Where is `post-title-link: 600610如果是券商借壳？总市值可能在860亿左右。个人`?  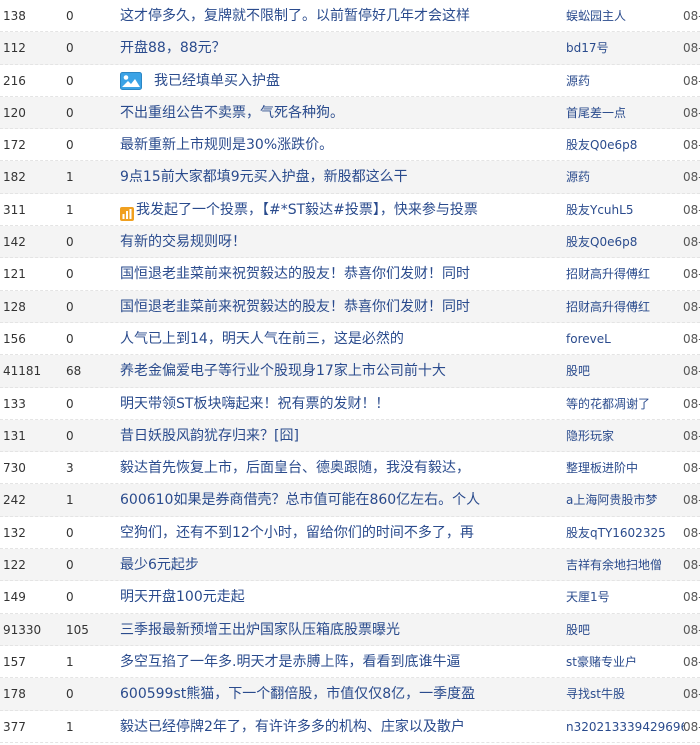
post-title-link: 600610如果是券商借壳？总市值可能在860亿左右。个人 is located at coordinates (317, 500).